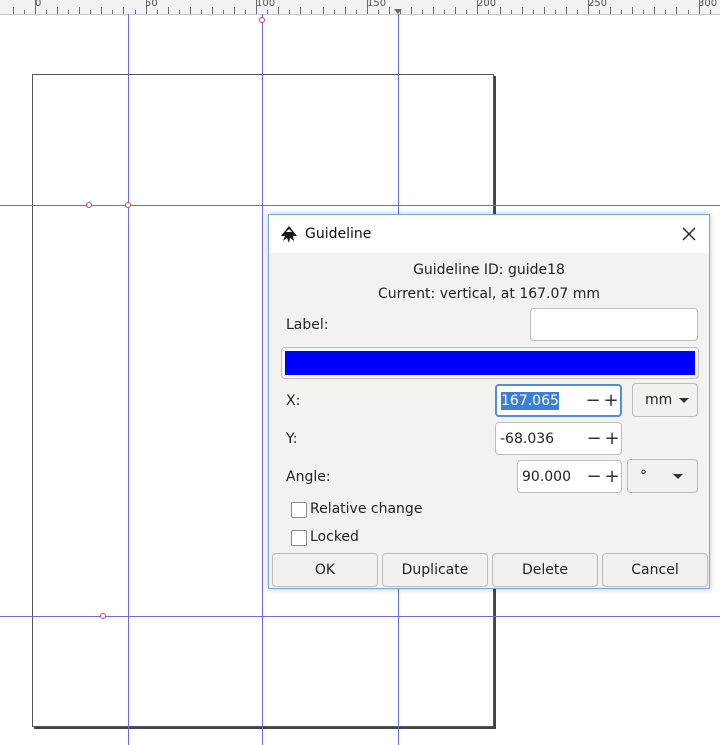 The width and height of the screenshot is (720, 745). I want to click on cancel-button: Cancel, so click(655, 570).